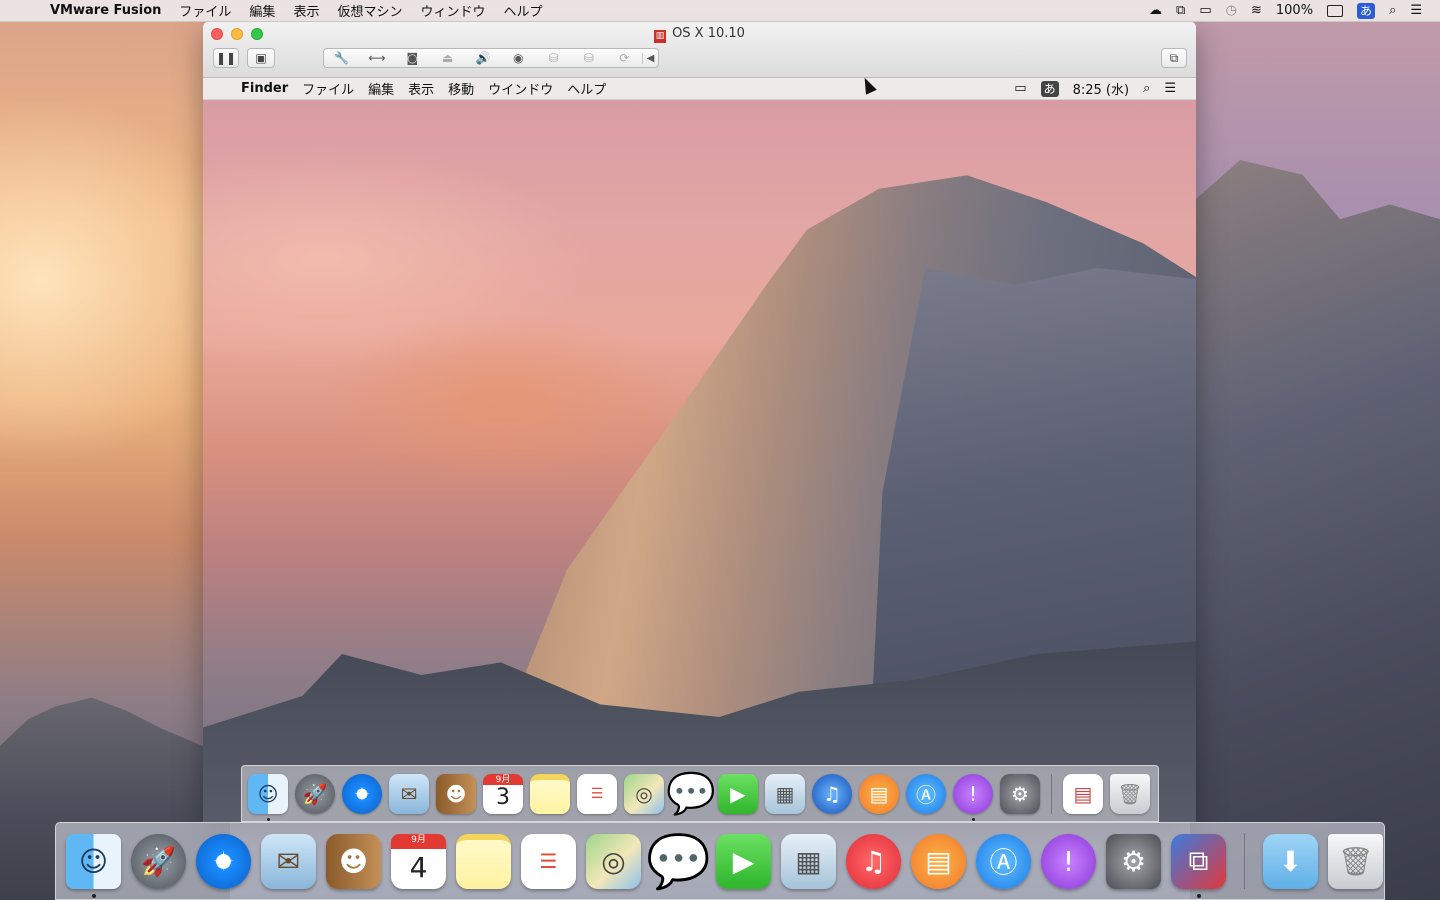  I want to click on notification-center-icon: ☰, so click(1416, 10).